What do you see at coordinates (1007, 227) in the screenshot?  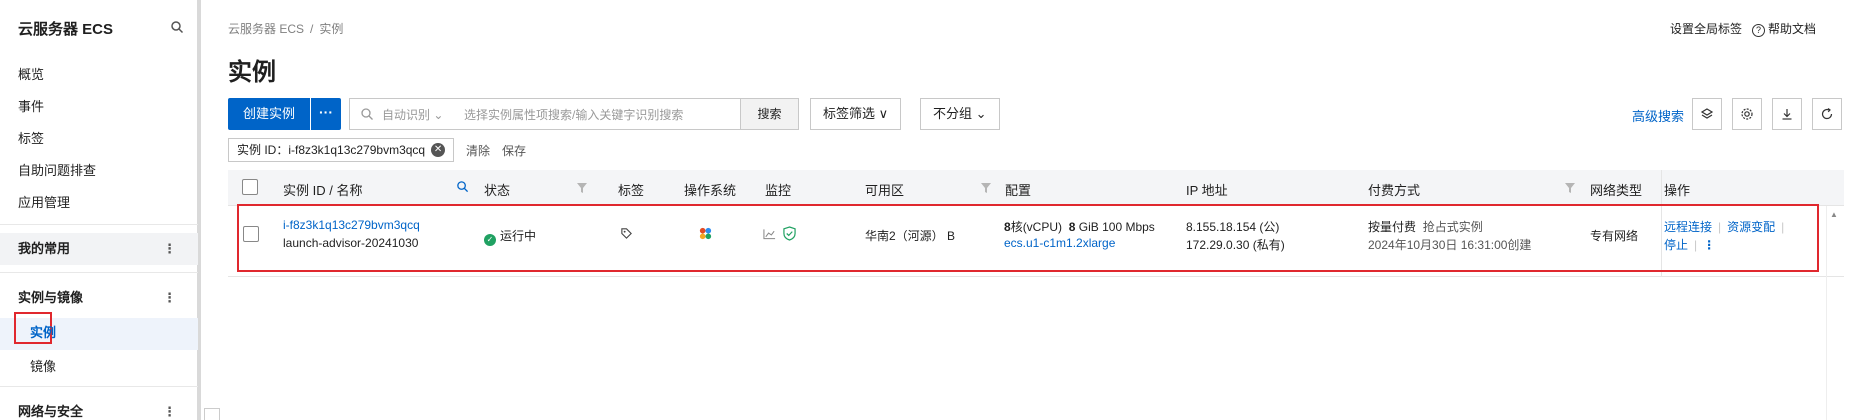 I see `cpu-count: 8` at bounding box center [1007, 227].